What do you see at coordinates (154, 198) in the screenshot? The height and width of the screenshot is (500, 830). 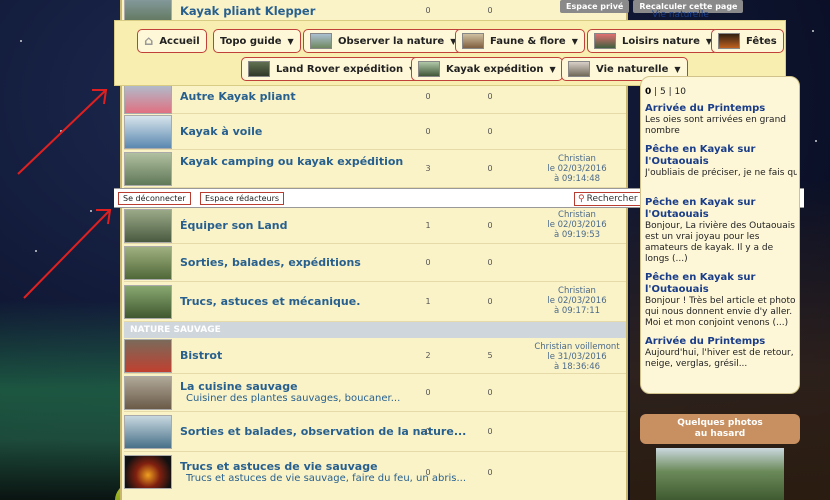 I see `logout-button: Se déconnecter` at bounding box center [154, 198].